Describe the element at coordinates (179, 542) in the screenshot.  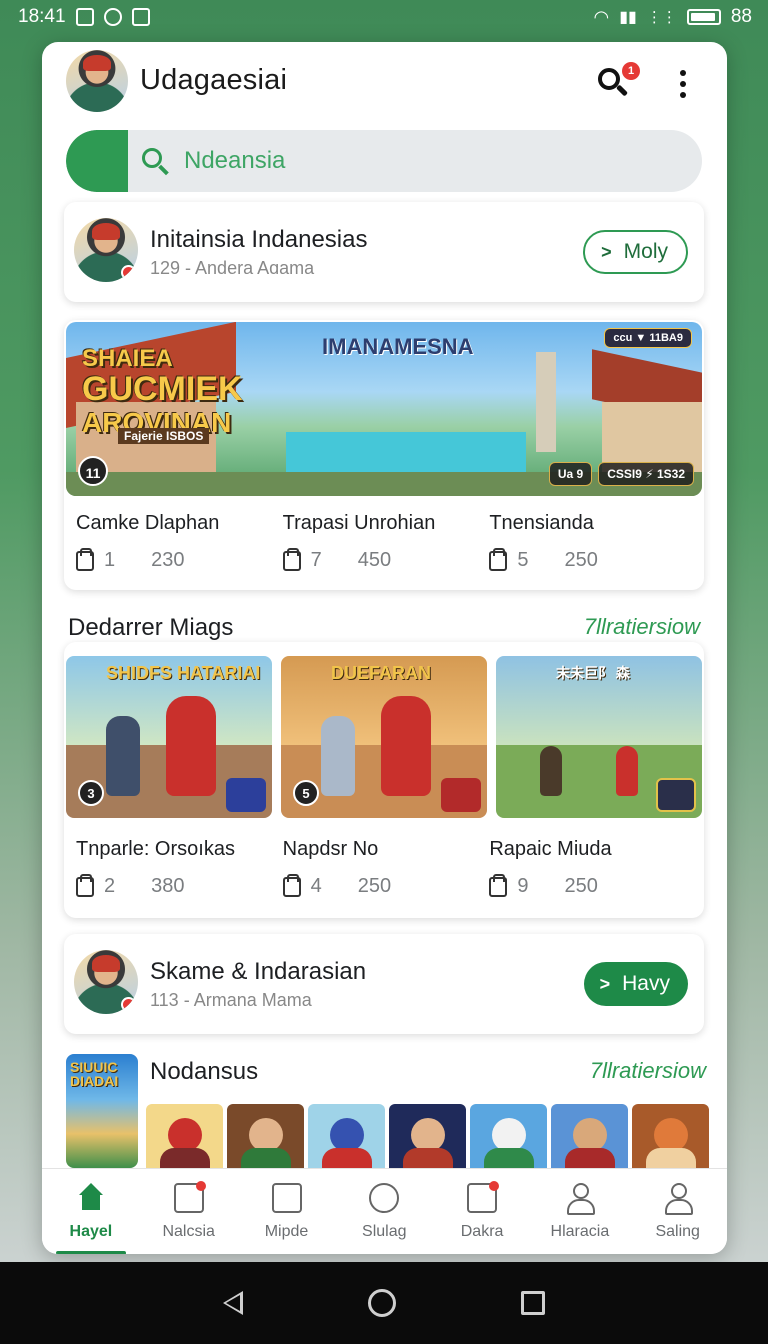
I see `featured-item: Camke Dlaphan 1 230` at that location.